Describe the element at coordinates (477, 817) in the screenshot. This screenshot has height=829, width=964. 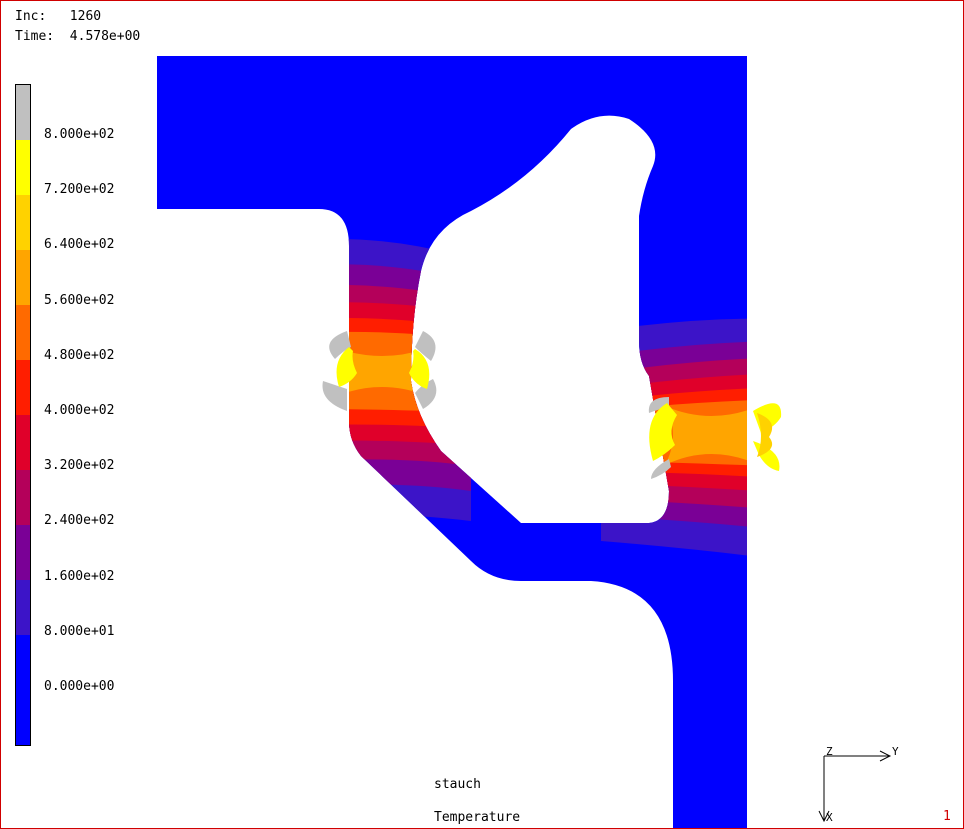
I see `result-variable: Temperature` at that location.